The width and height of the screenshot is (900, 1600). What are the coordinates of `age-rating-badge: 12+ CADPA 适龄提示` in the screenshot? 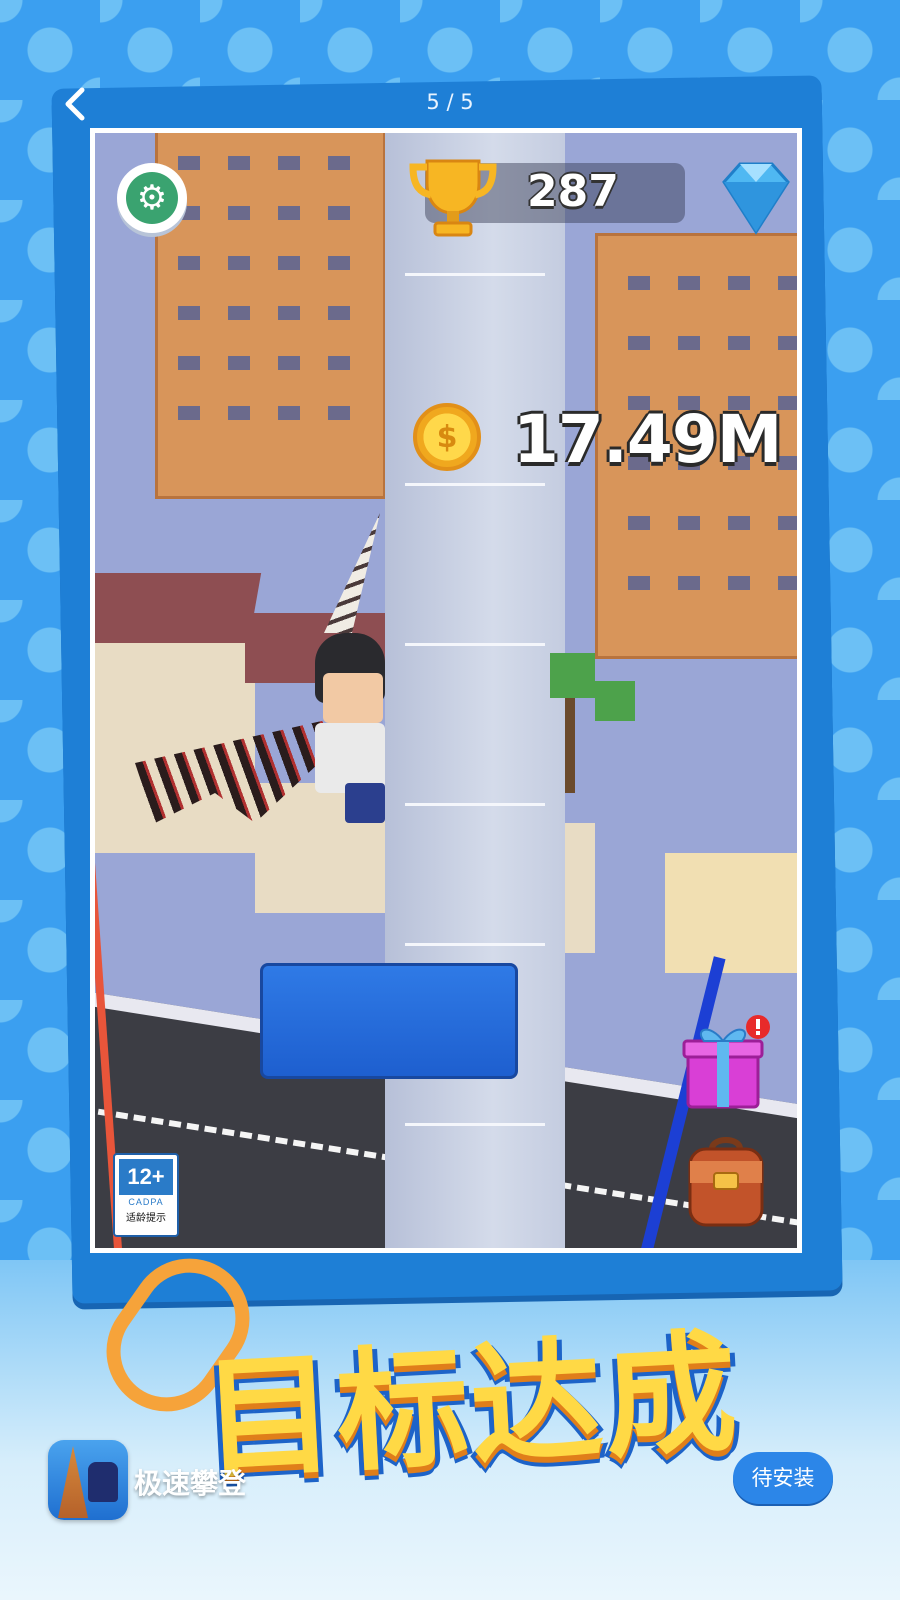 It's located at (146, 1195).